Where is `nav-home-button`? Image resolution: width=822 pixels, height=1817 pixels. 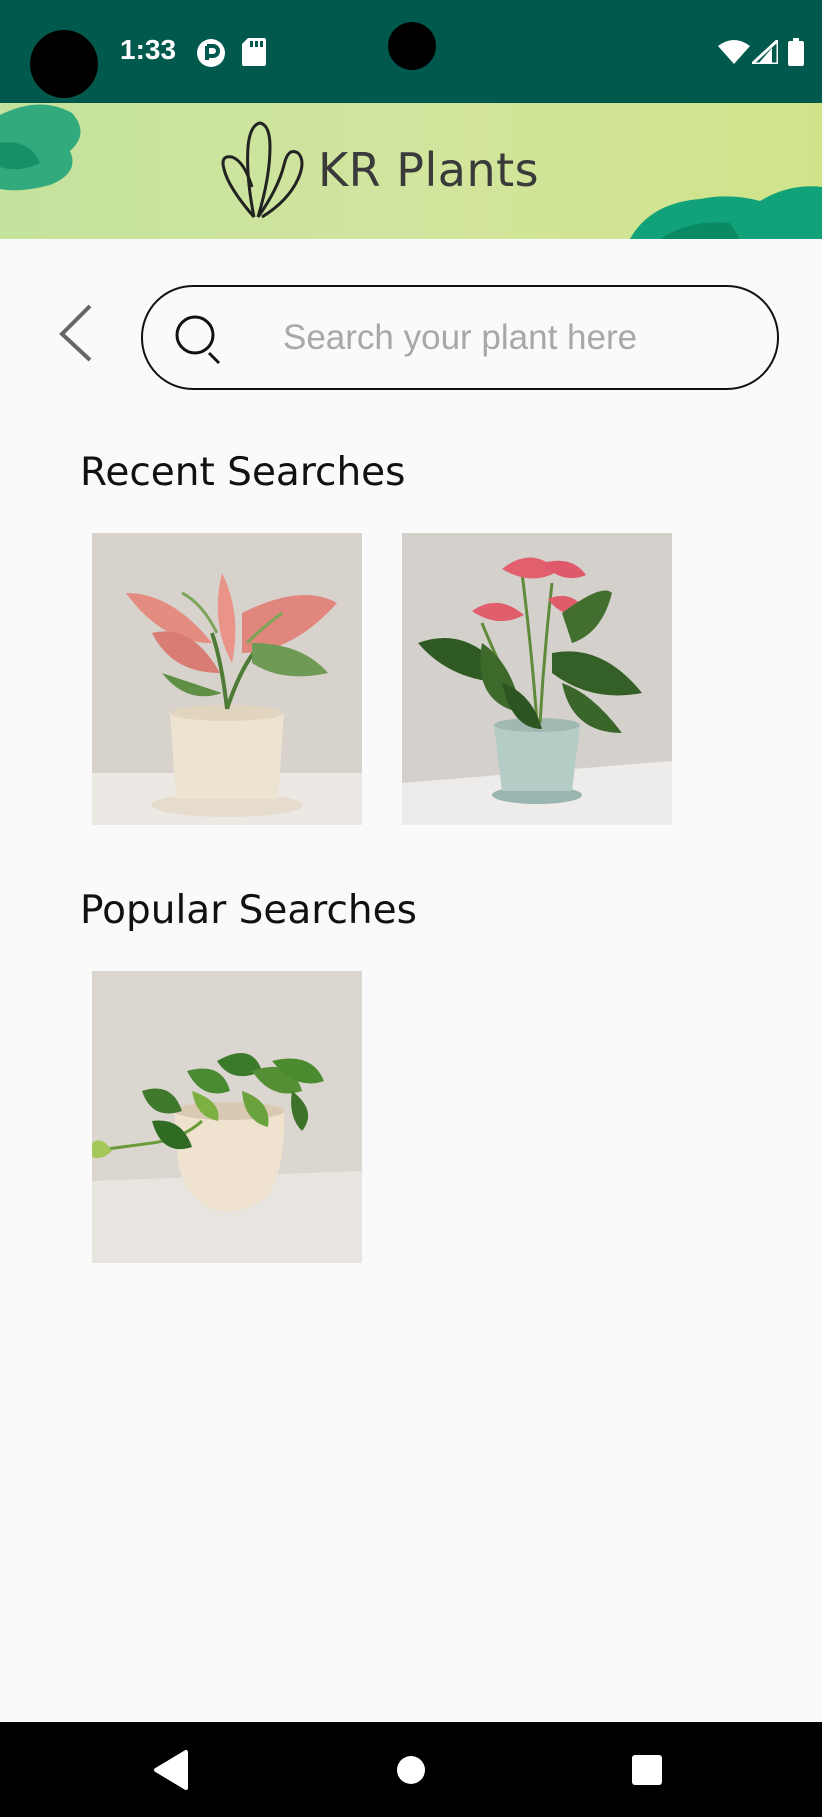 nav-home-button is located at coordinates (411, 1769).